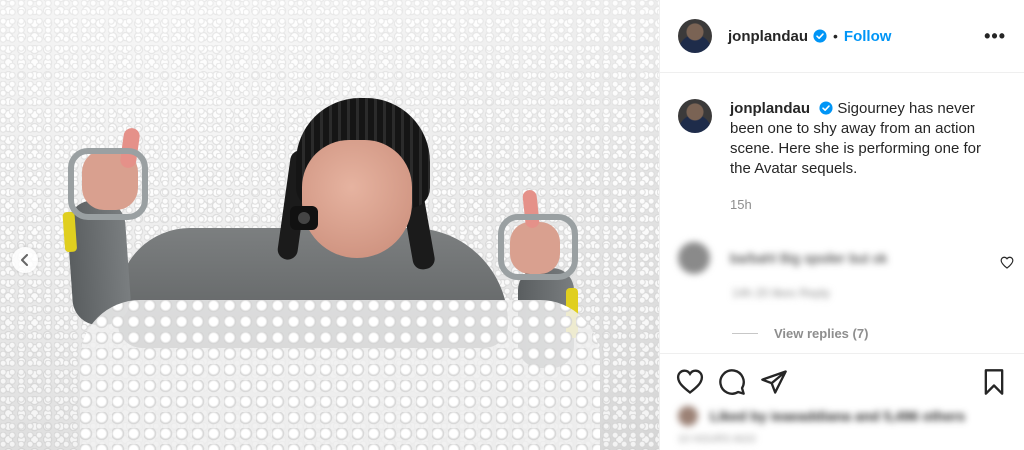 The image size is (1024, 450). I want to click on author-username: jonplandau, so click(768, 36).